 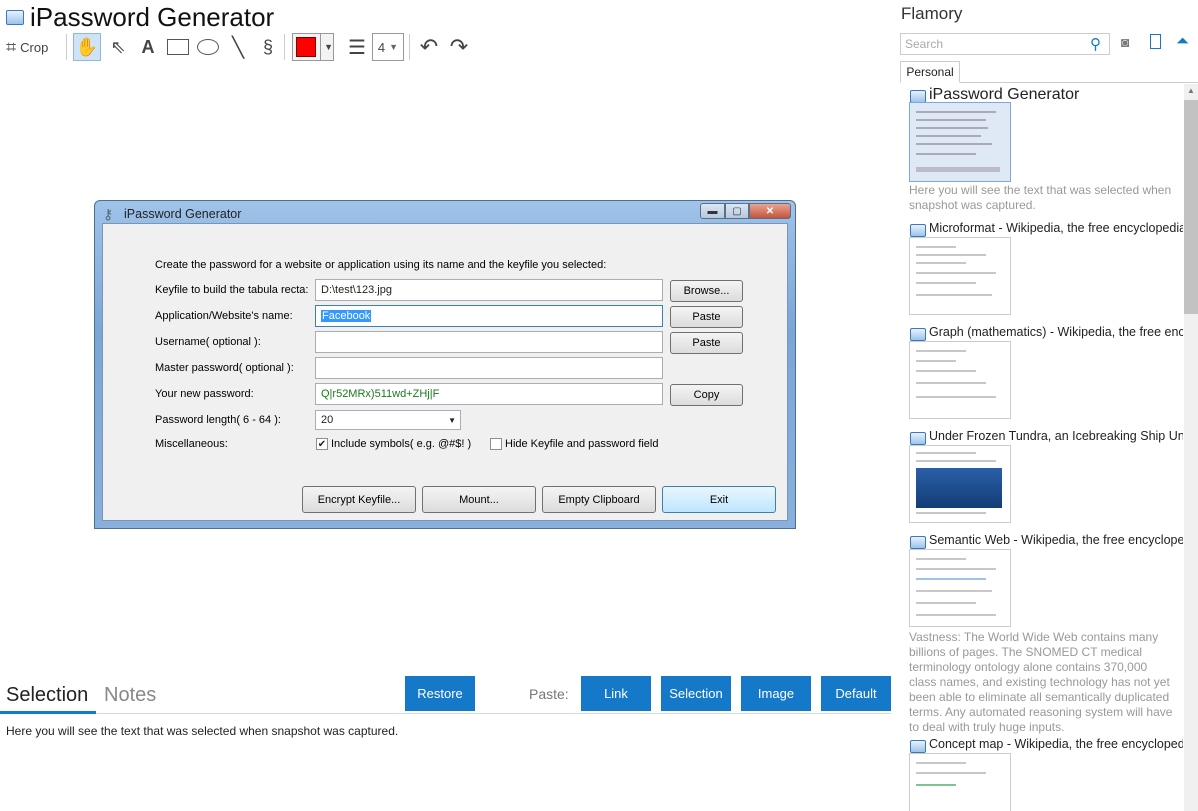 What do you see at coordinates (440, 693) in the screenshot?
I see `restore-button: Restore` at bounding box center [440, 693].